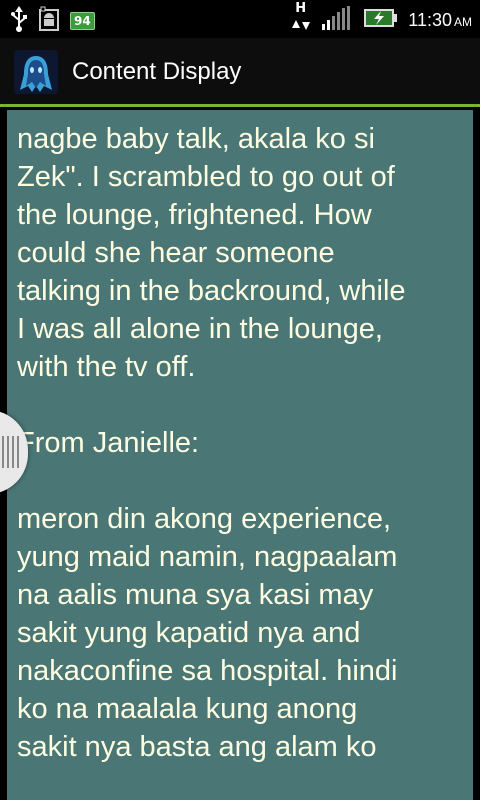 This screenshot has width=480, height=800. Describe the element at coordinates (157, 71) in the screenshot. I see `app-title: Content Display` at that location.